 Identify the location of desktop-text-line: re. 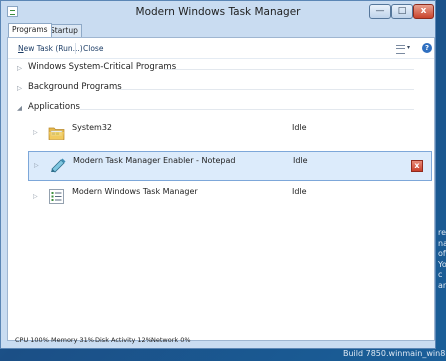
(442, 232).